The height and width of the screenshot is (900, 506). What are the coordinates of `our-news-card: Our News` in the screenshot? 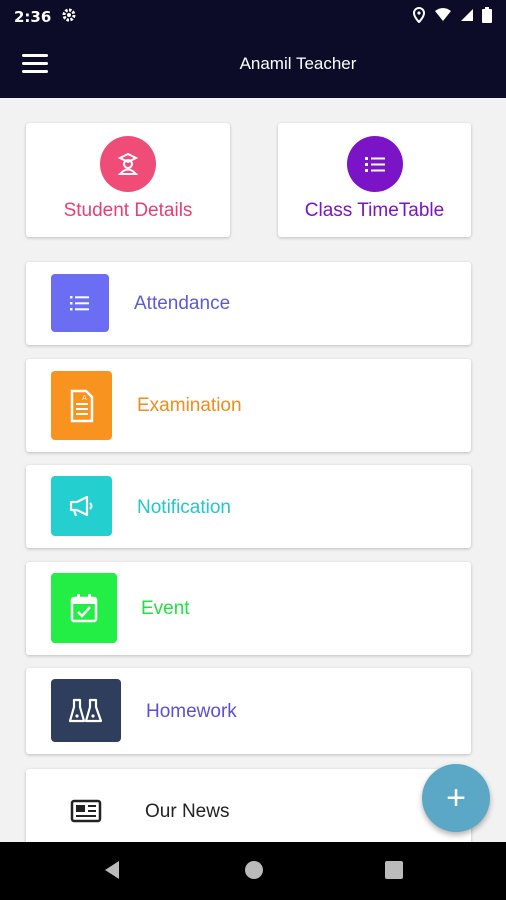 It's located at (248, 805).